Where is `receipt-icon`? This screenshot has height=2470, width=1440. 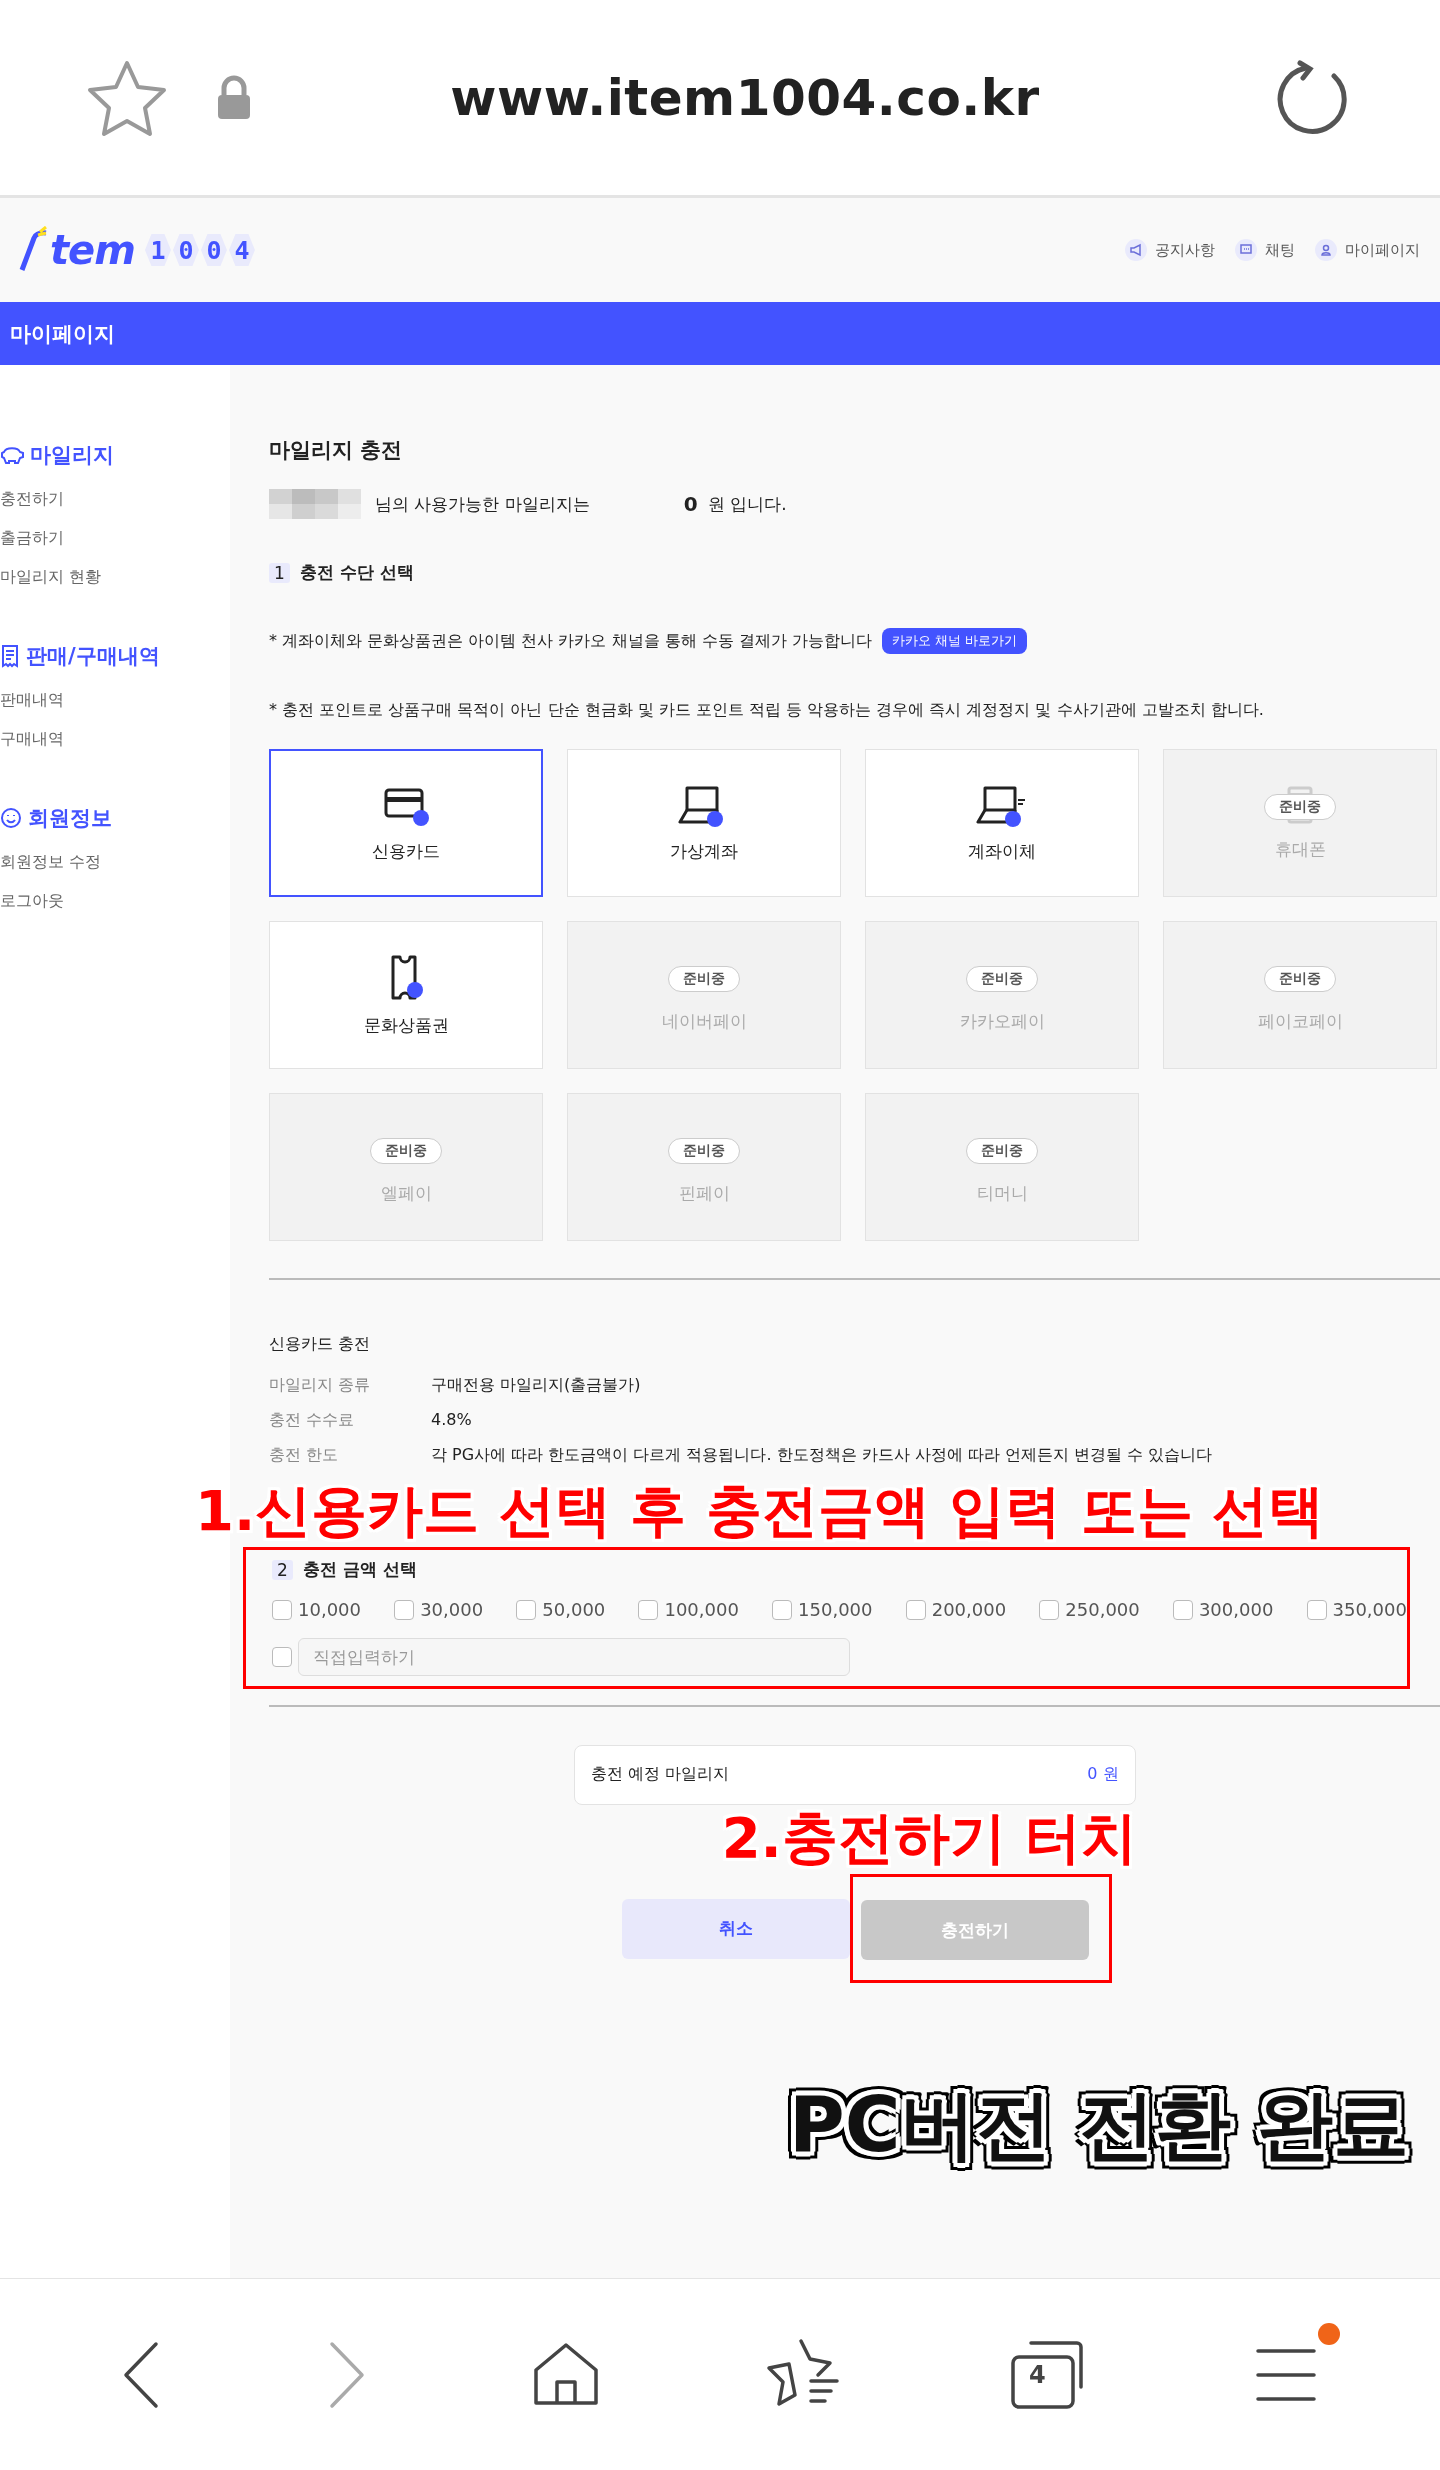
receipt-icon is located at coordinates (10, 656).